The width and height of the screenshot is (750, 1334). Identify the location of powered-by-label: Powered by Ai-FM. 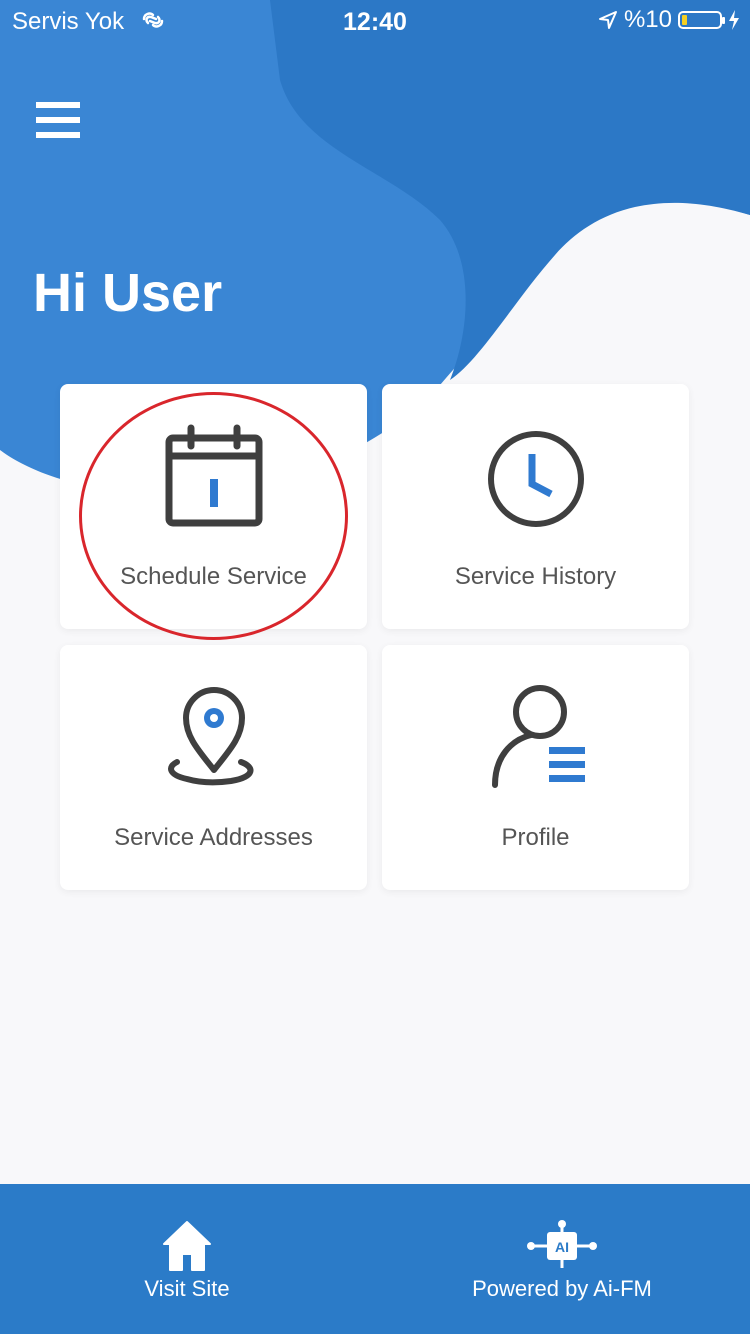
(562, 1288).